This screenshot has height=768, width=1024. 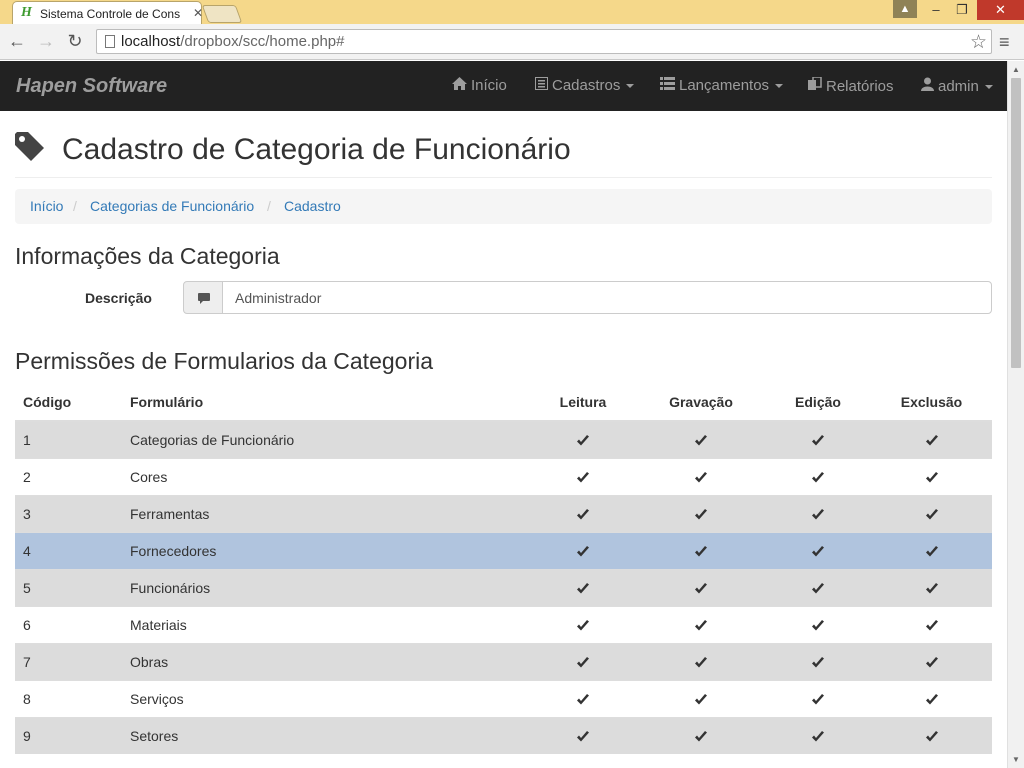 I want to click on table-row: 9 Setores, so click(x=503, y=735).